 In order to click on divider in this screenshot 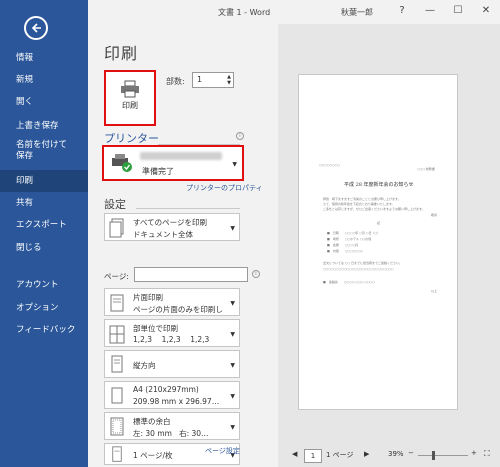, I will do `click(188, 208)`.